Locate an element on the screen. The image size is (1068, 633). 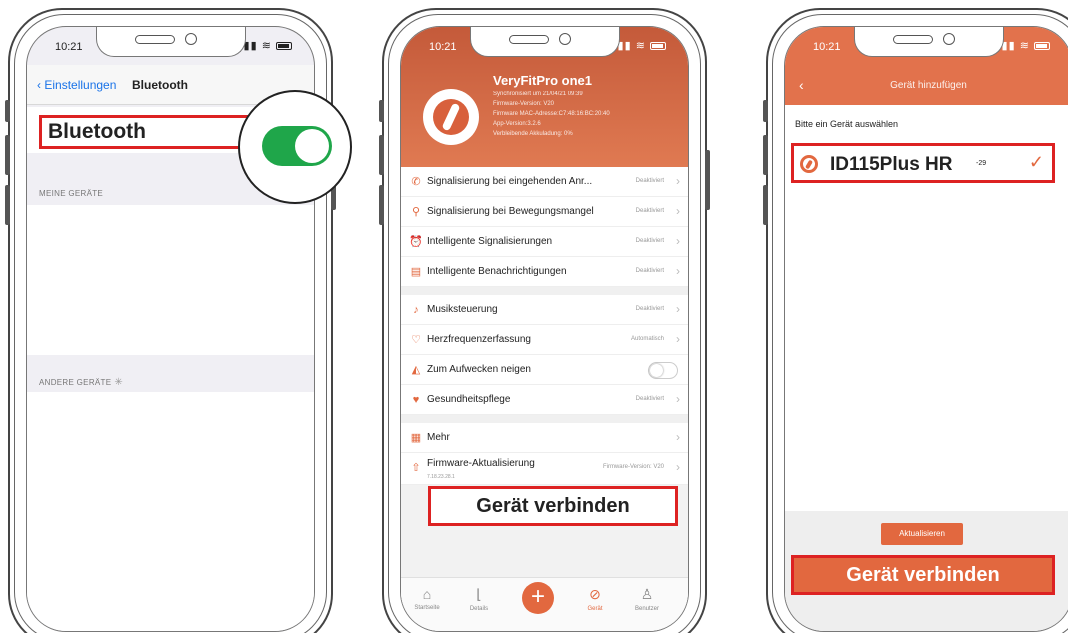
select-device-label: Bitte ein Gerät auswählen is located at coordinates (847, 124).